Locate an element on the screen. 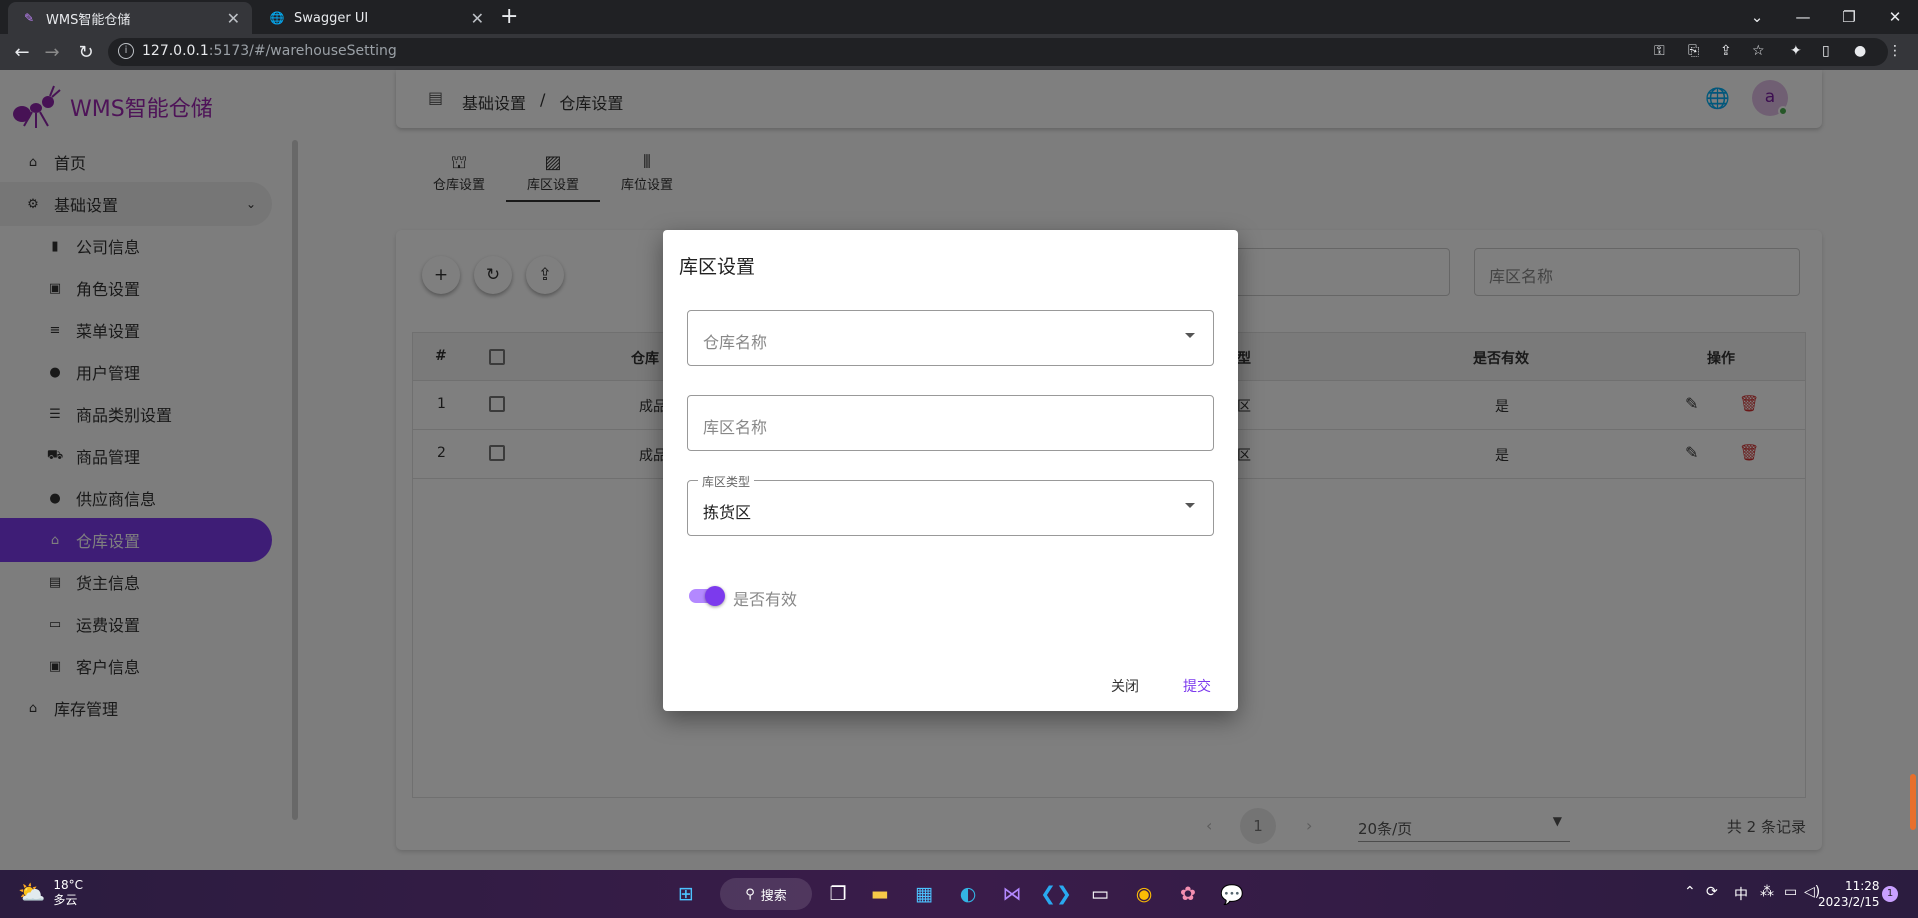  visual-studio-icon: ⋈ is located at coordinates (1012, 894).